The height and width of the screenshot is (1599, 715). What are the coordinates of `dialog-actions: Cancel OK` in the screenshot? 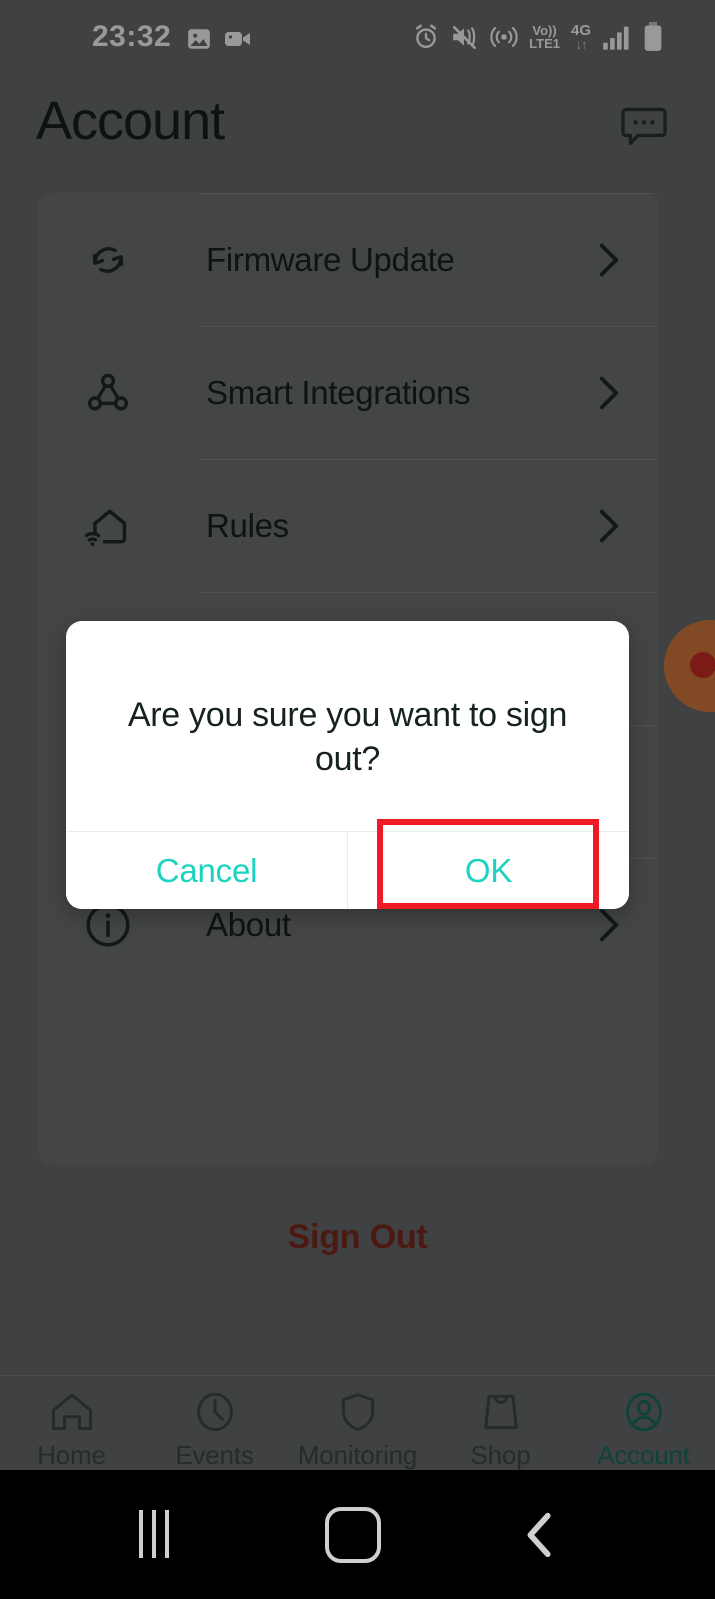 It's located at (347, 870).